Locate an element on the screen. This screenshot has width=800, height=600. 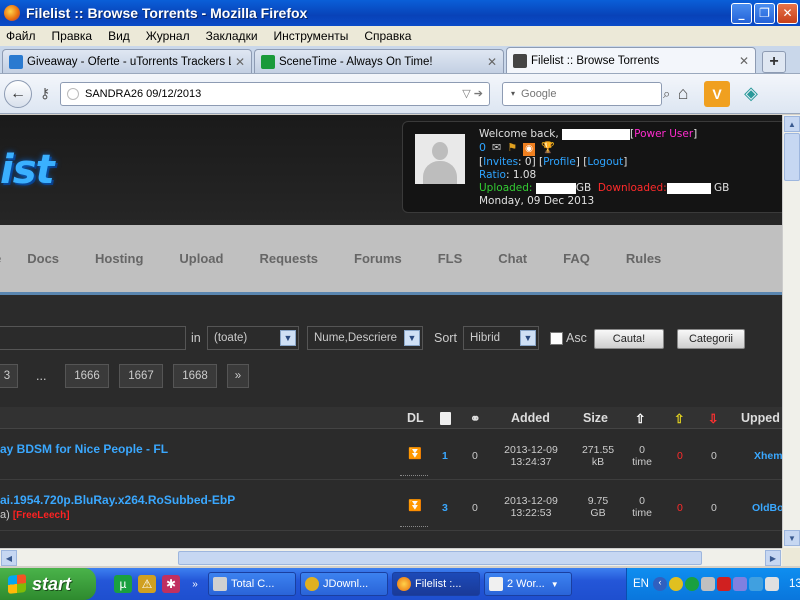
tray-shield-icon is located at coordinates (723, 584).